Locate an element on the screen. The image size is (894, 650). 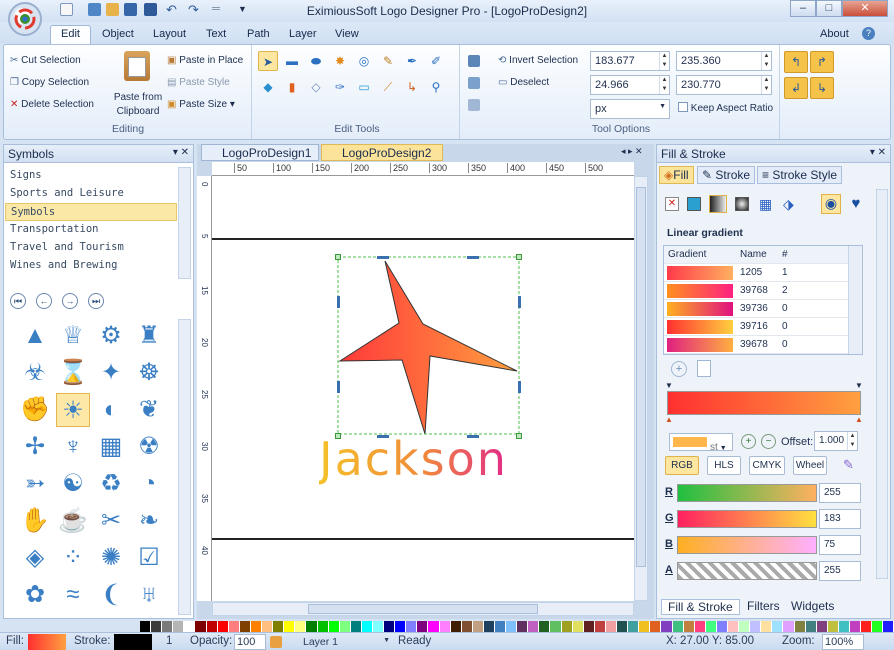
category-travel: Travel and Tourism is located at coordinates (91, 248).